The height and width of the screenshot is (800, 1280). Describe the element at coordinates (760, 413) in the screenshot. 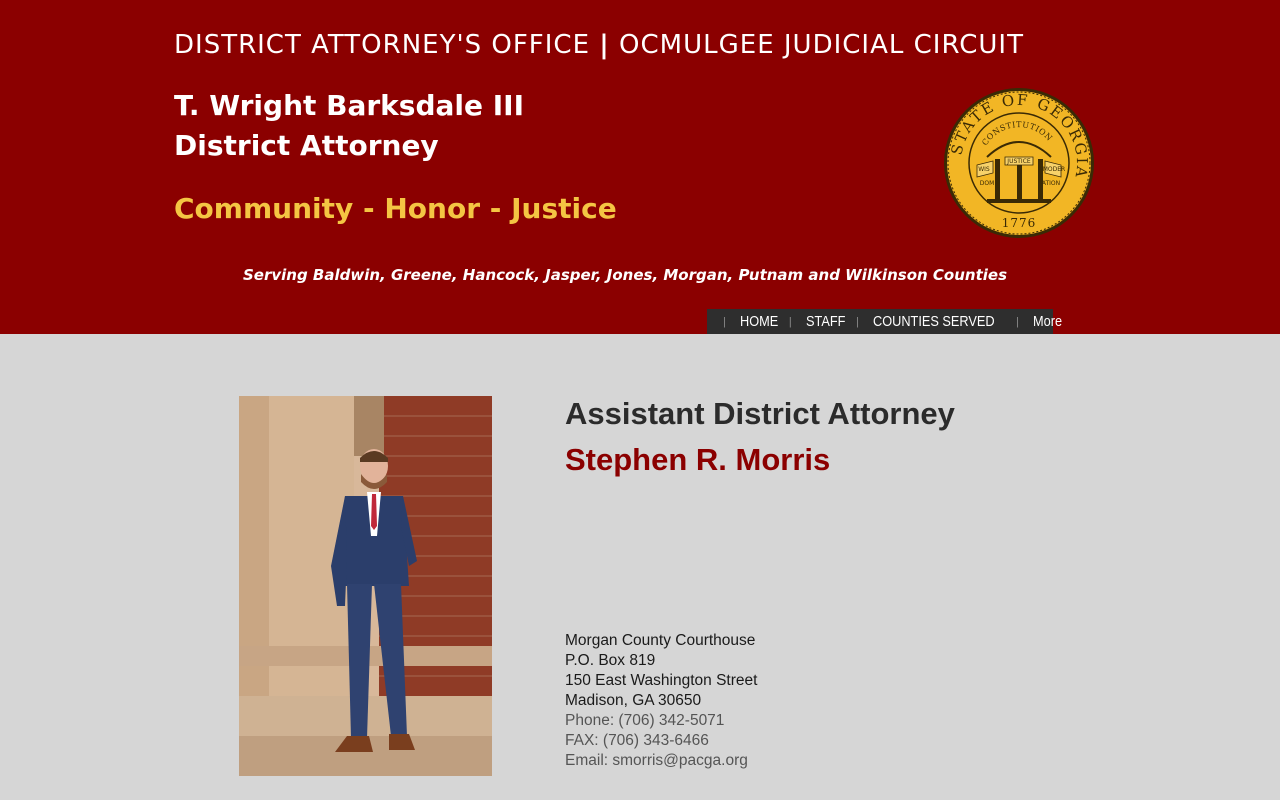

I see `staff-role-title: Assistant District Attorney` at that location.